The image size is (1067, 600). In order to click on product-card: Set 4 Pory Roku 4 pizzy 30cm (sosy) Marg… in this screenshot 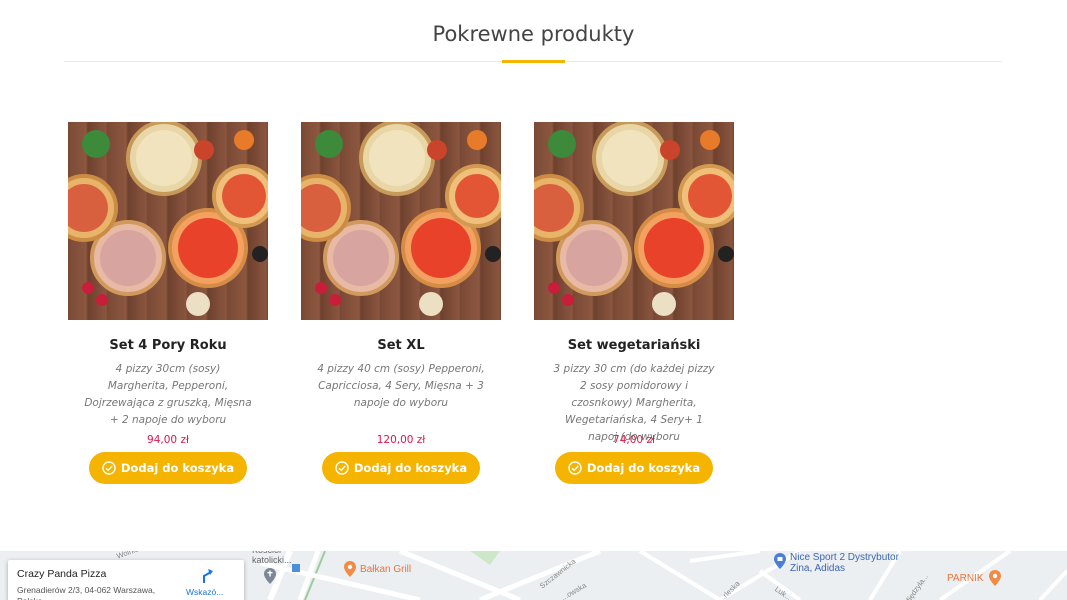, I will do `click(168, 303)`.